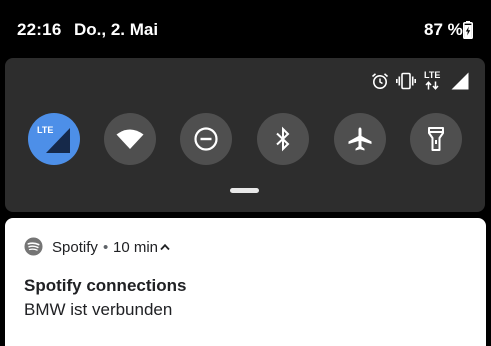 The height and width of the screenshot is (346, 491). Describe the element at coordinates (105, 285) in the screenshot. I see `notification-title: Spotify connections` at that location.